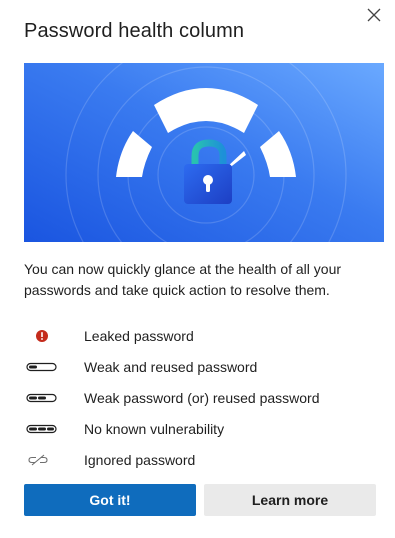  What do you see at coordinates (202, 397) in the screenshot?
I see `legend-label: Weak password (or) reused password` at bounding box center [202, 397].